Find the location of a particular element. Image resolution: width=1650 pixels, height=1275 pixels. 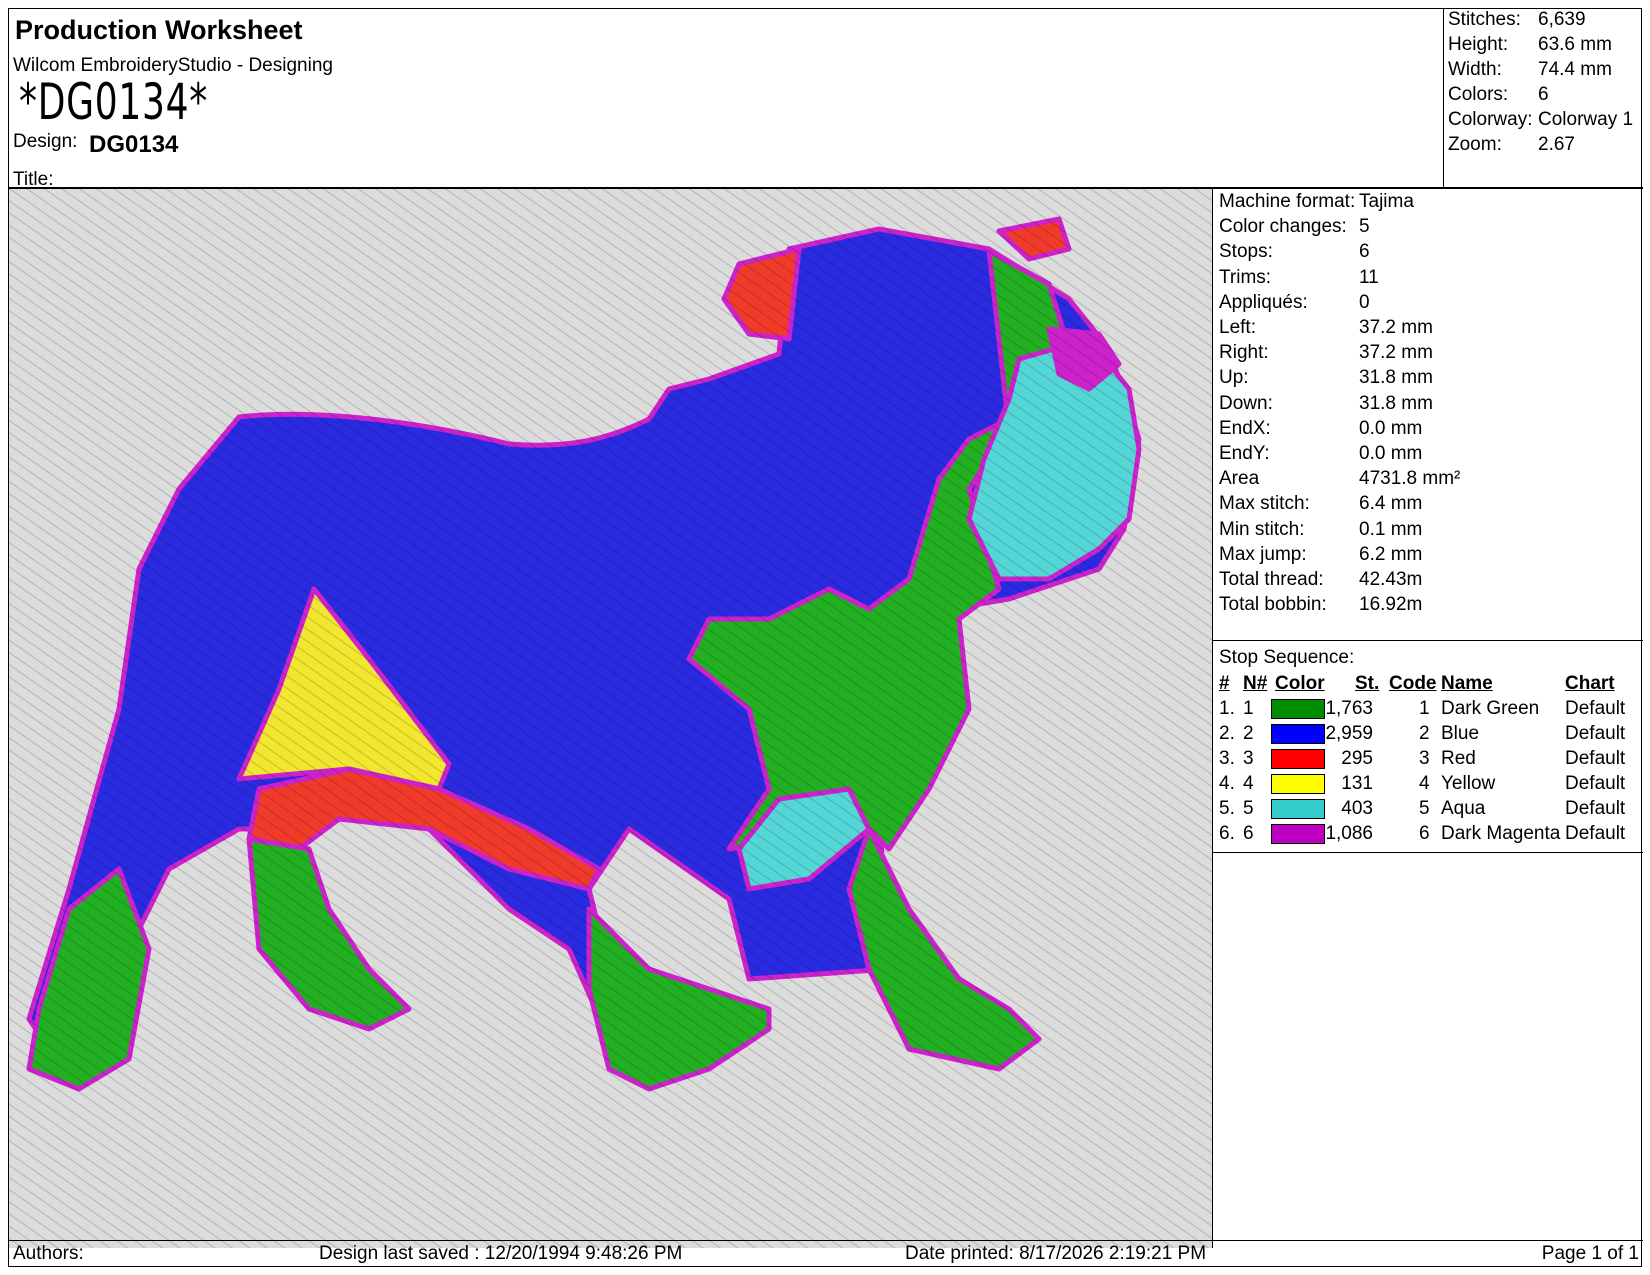

stop-sequence-title: Stop Sequence: is located at coordinates (1287, 657).